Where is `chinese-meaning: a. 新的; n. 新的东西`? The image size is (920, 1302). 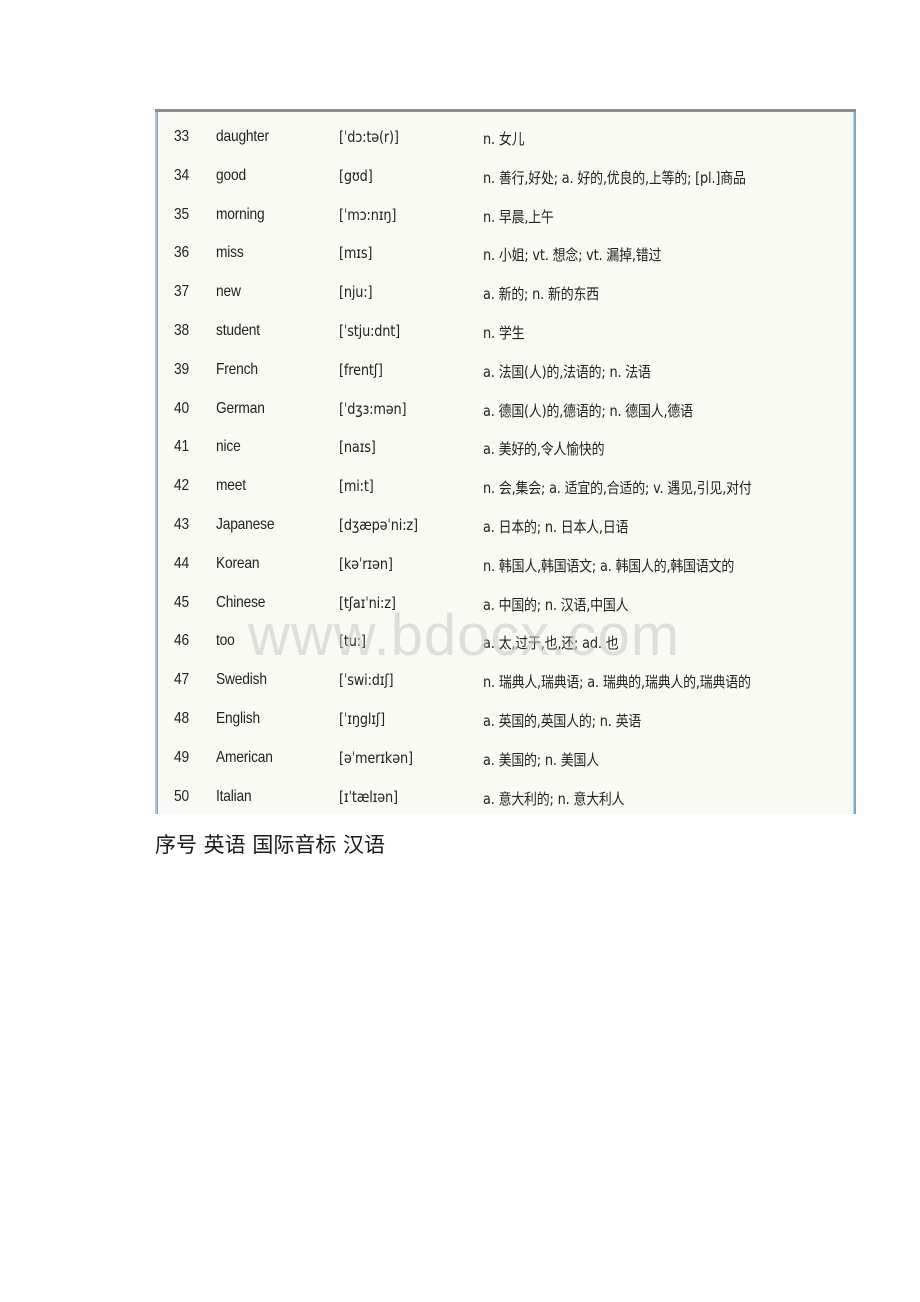
chinese-meaning: a. 新的; n. 新的东西 is located at coordinates (541, 294).